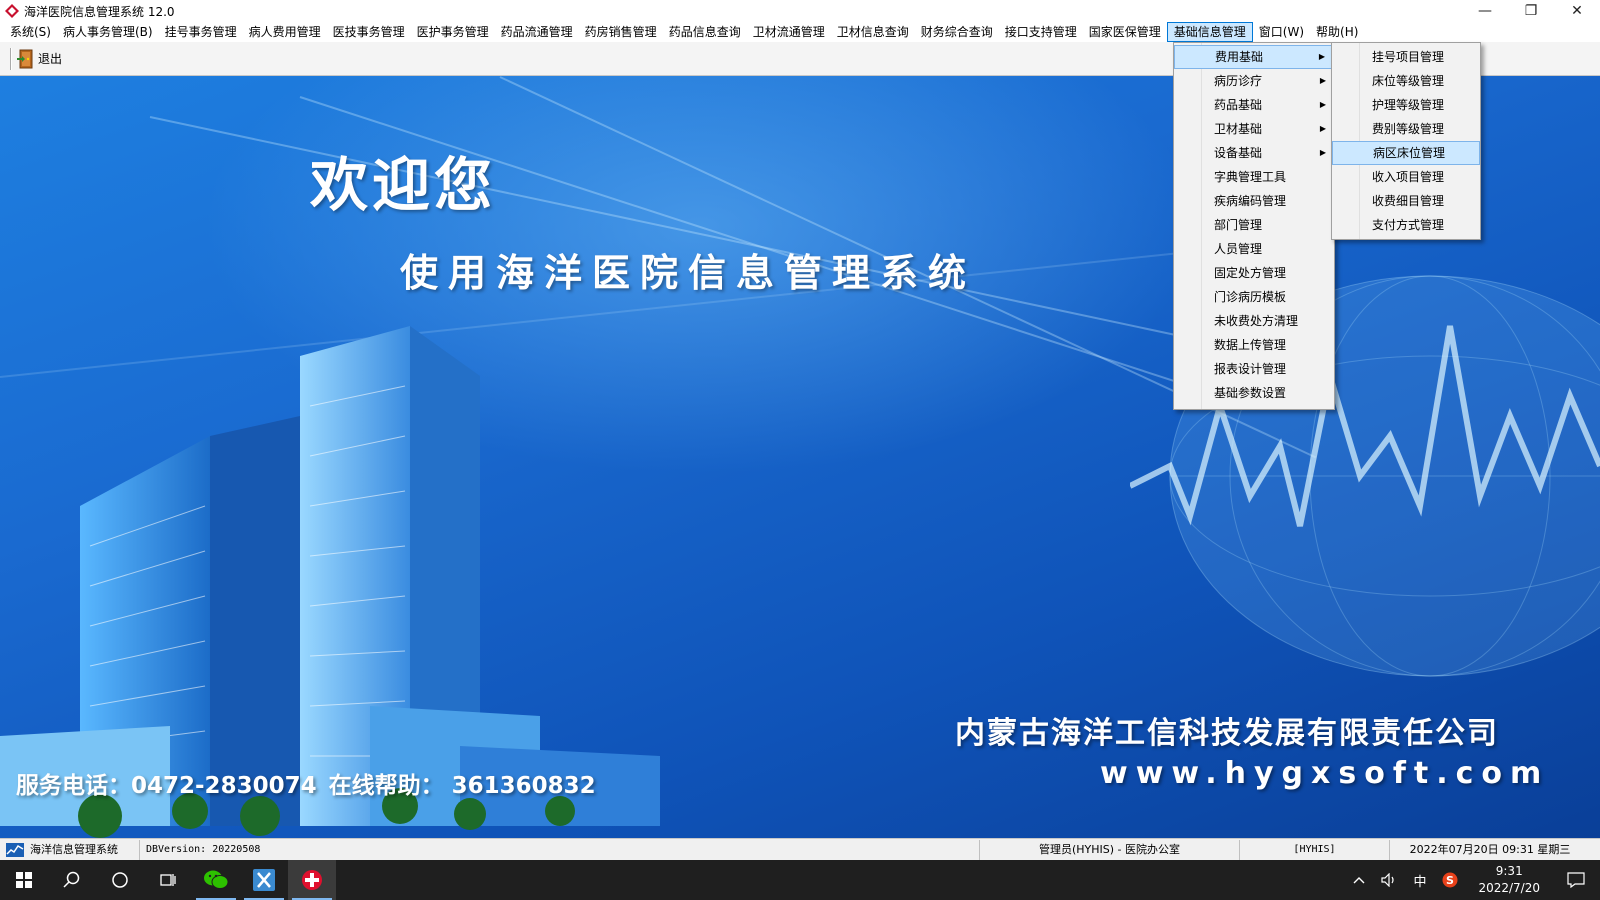 The height and width of the screenshot is (900, 1600). What do you see at coordinates (537, 32) in the screenshot?
I see `menu-drug-circulation: 药品流通管理` at bounding box center [537, 32].